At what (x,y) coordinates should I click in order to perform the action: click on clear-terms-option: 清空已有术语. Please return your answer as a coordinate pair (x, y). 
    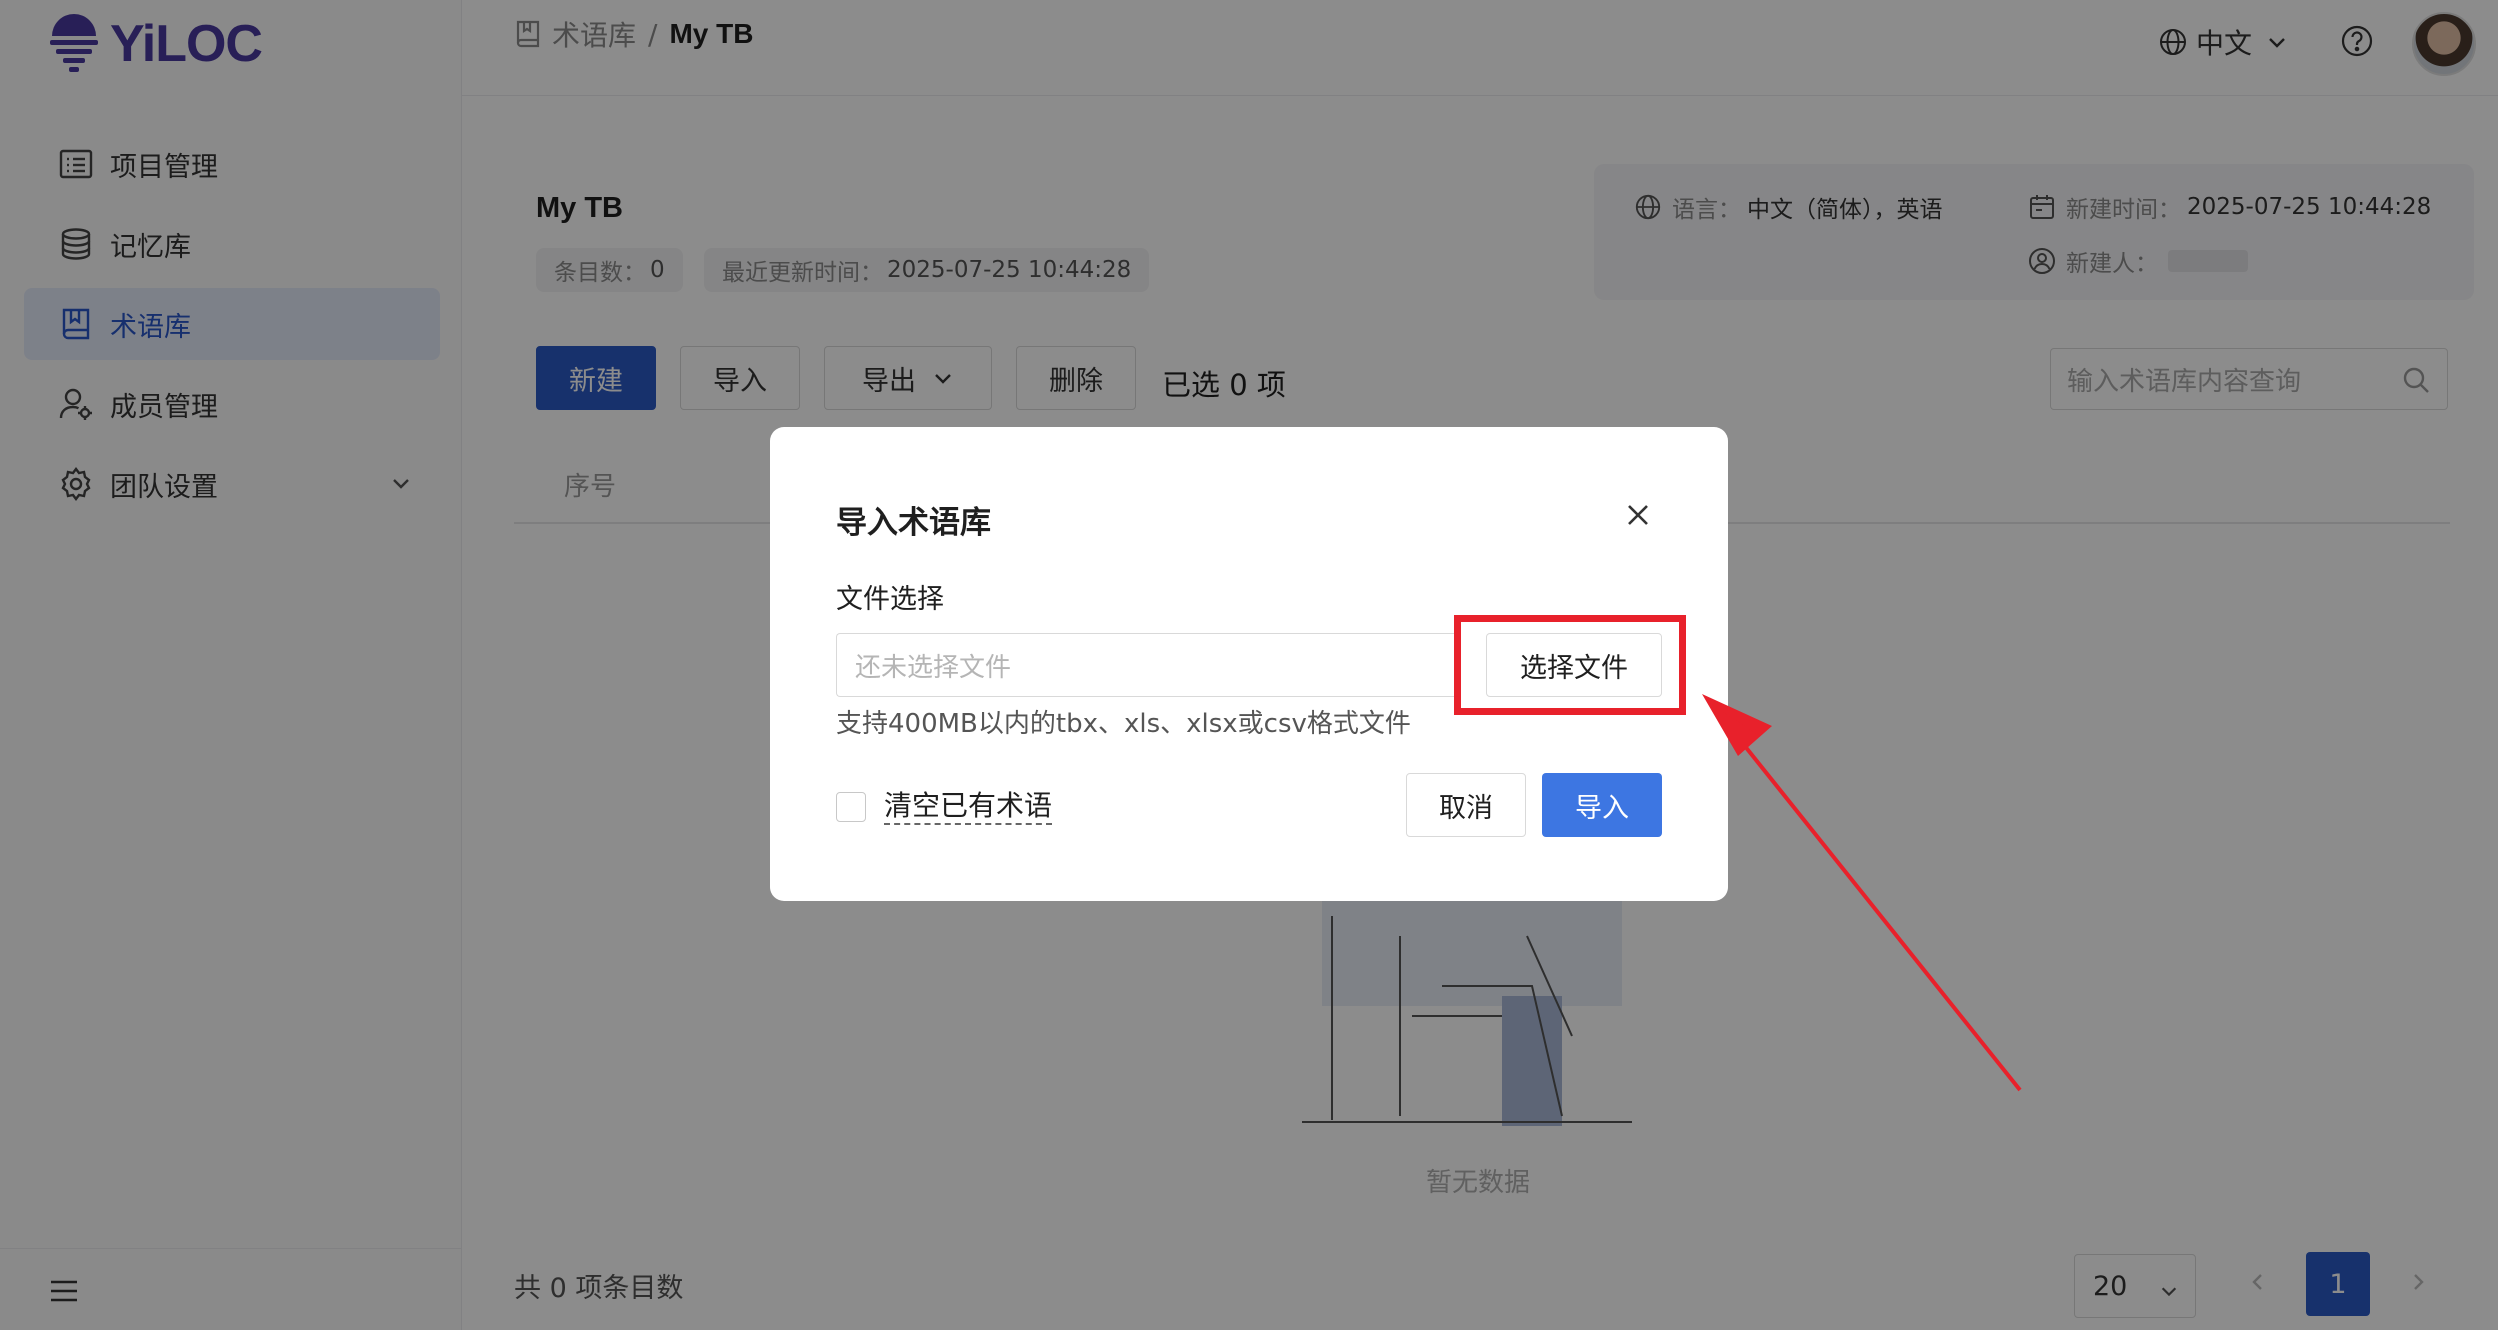
    Looking at the image, I should click on (944, 807).